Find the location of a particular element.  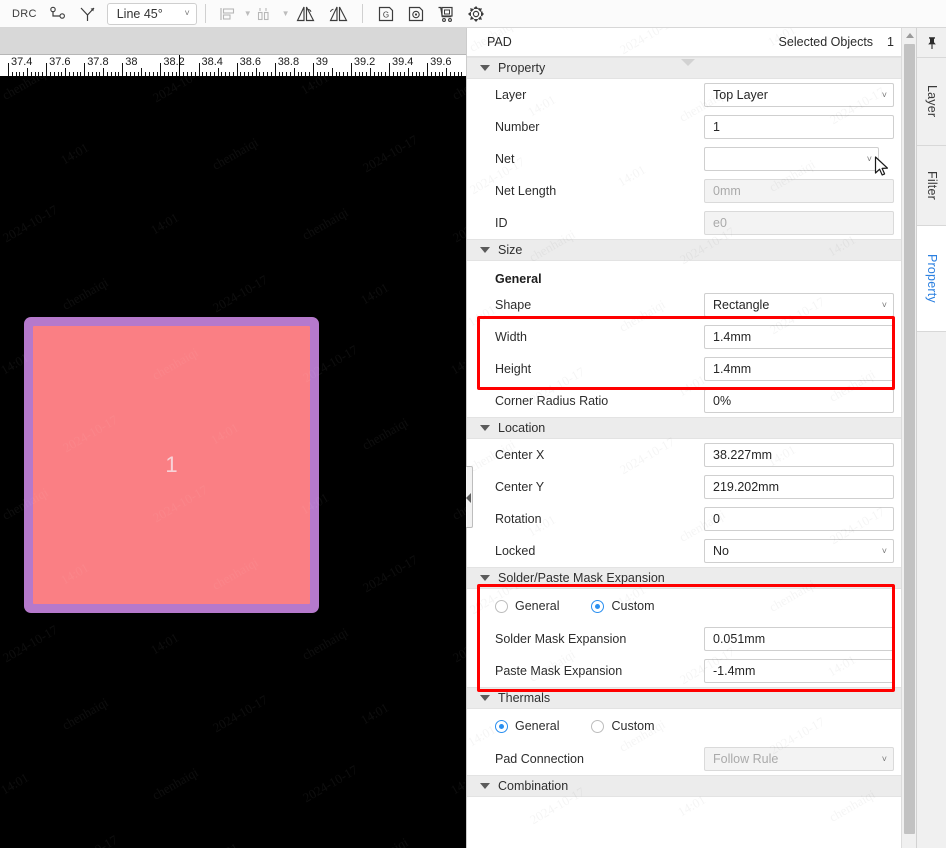

radio-circle-icon is located at coordinates (501, 606).